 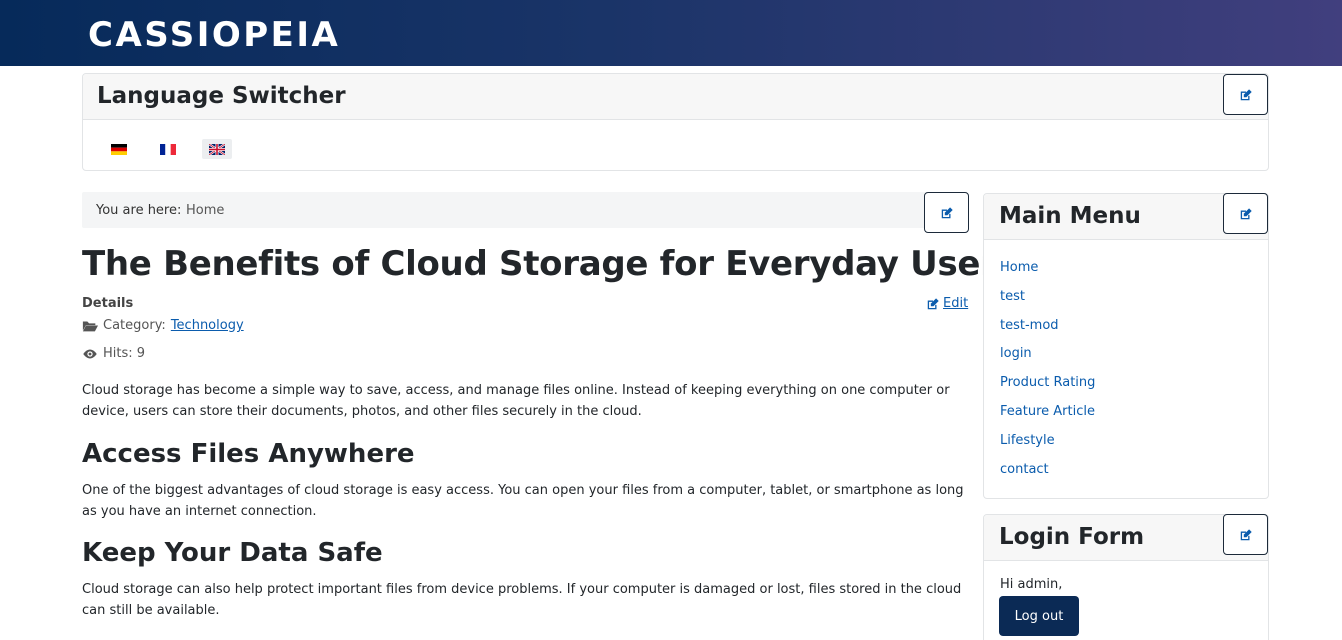 What do you see at coordinates (1047, 411) in the screenshot?
I see `menu-item-feature-article: Feature Article` at bounding box center [1047, 411].